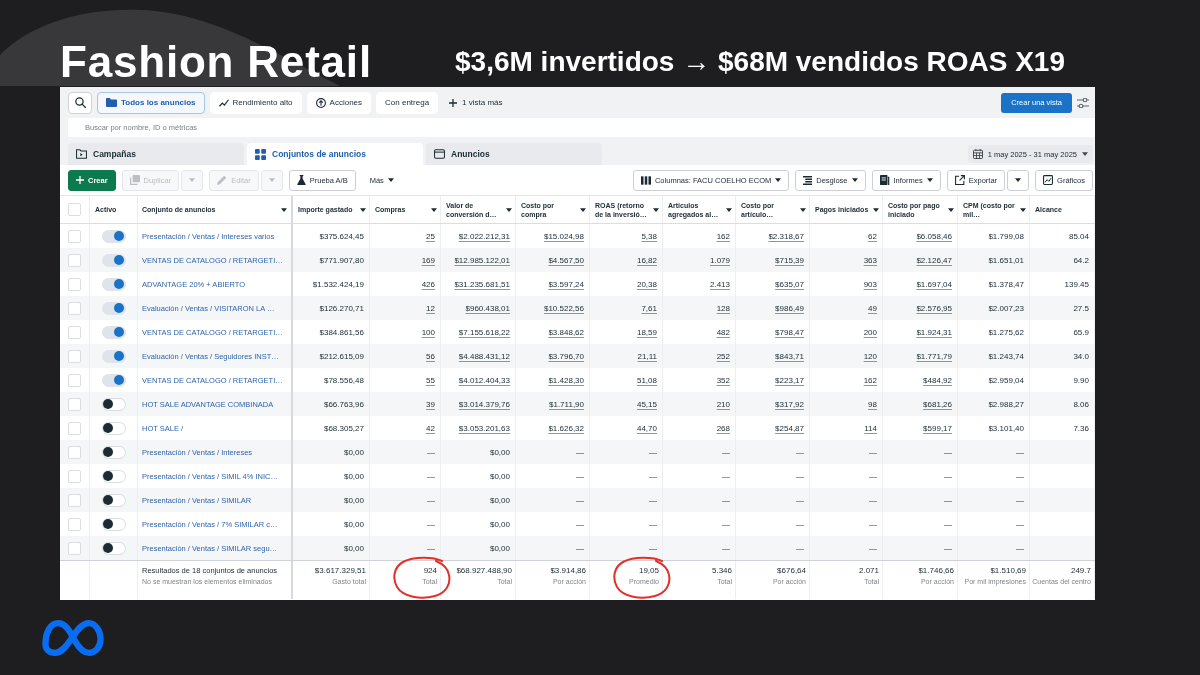 The height and width of the screenshot is (675, 1200). I want to click on metric-link: 44,70, so click(646, 428).